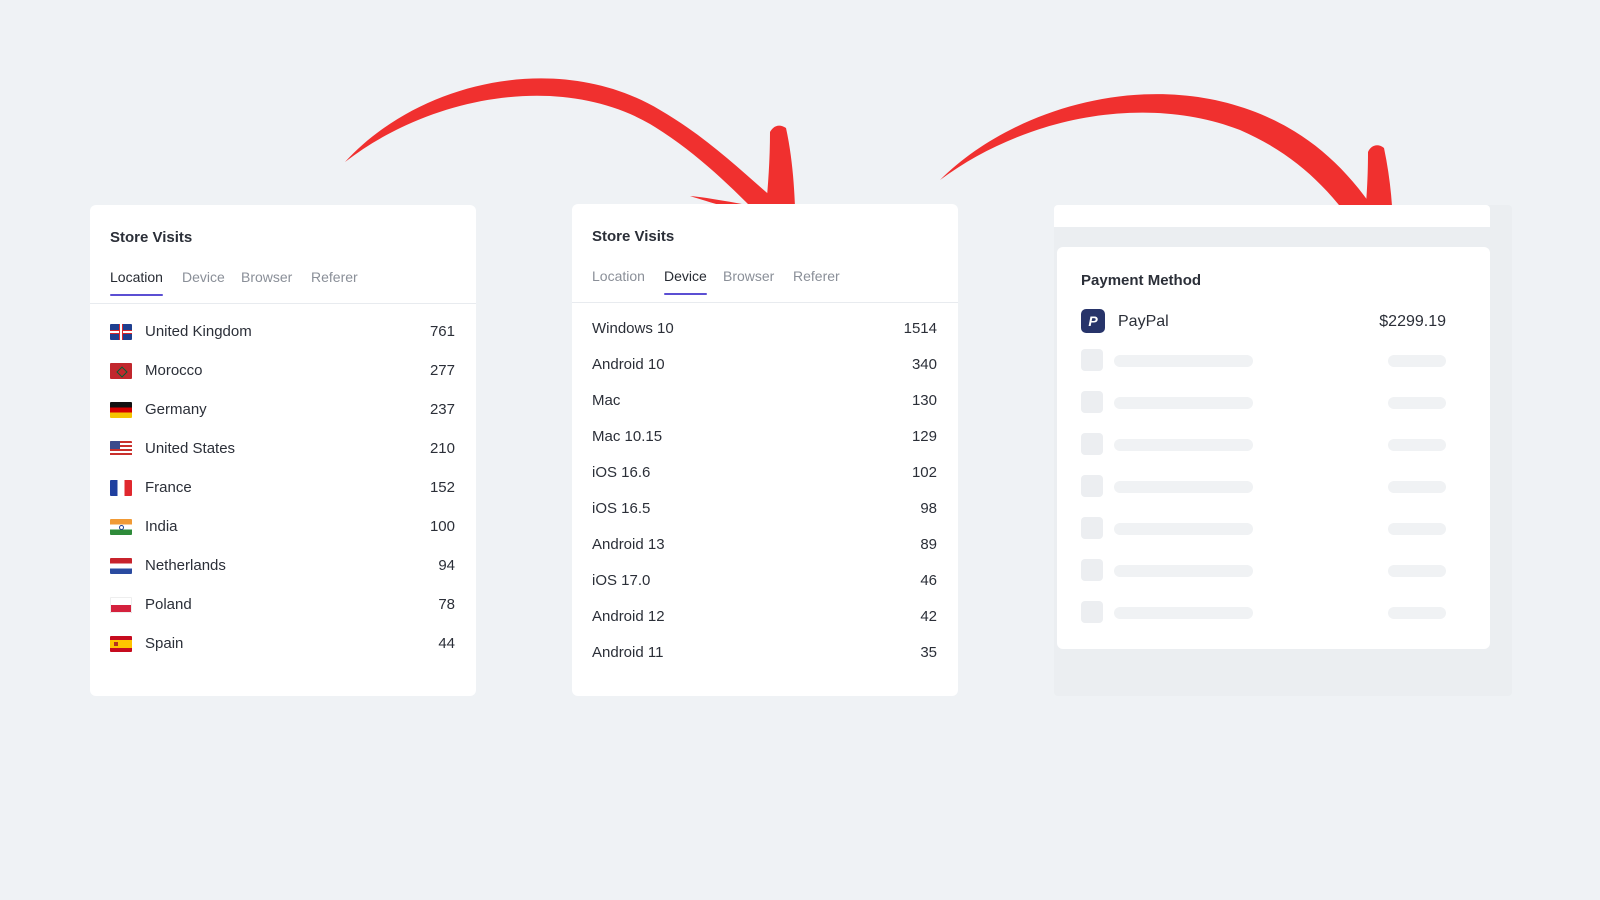  I want to click on device-label: Windows 10, so click(633, 328).